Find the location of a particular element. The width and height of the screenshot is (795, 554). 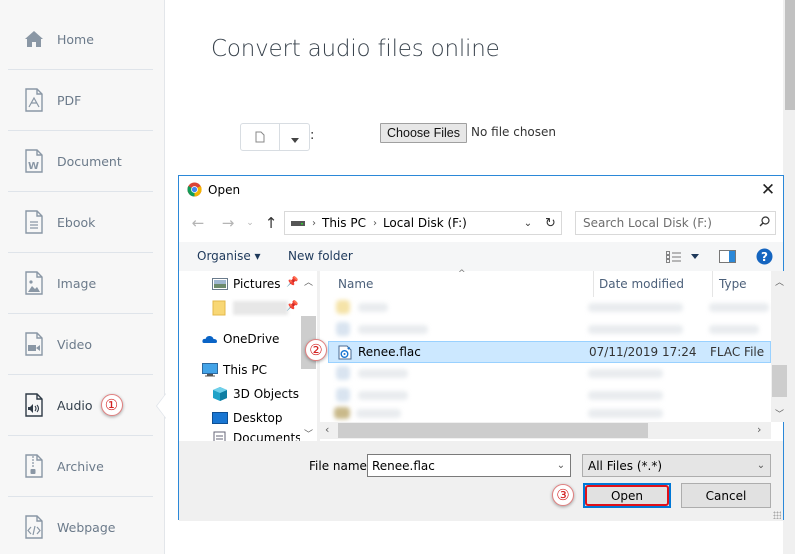

breadcrumb-this-pc: This PC is located at coordinates (344, 223).